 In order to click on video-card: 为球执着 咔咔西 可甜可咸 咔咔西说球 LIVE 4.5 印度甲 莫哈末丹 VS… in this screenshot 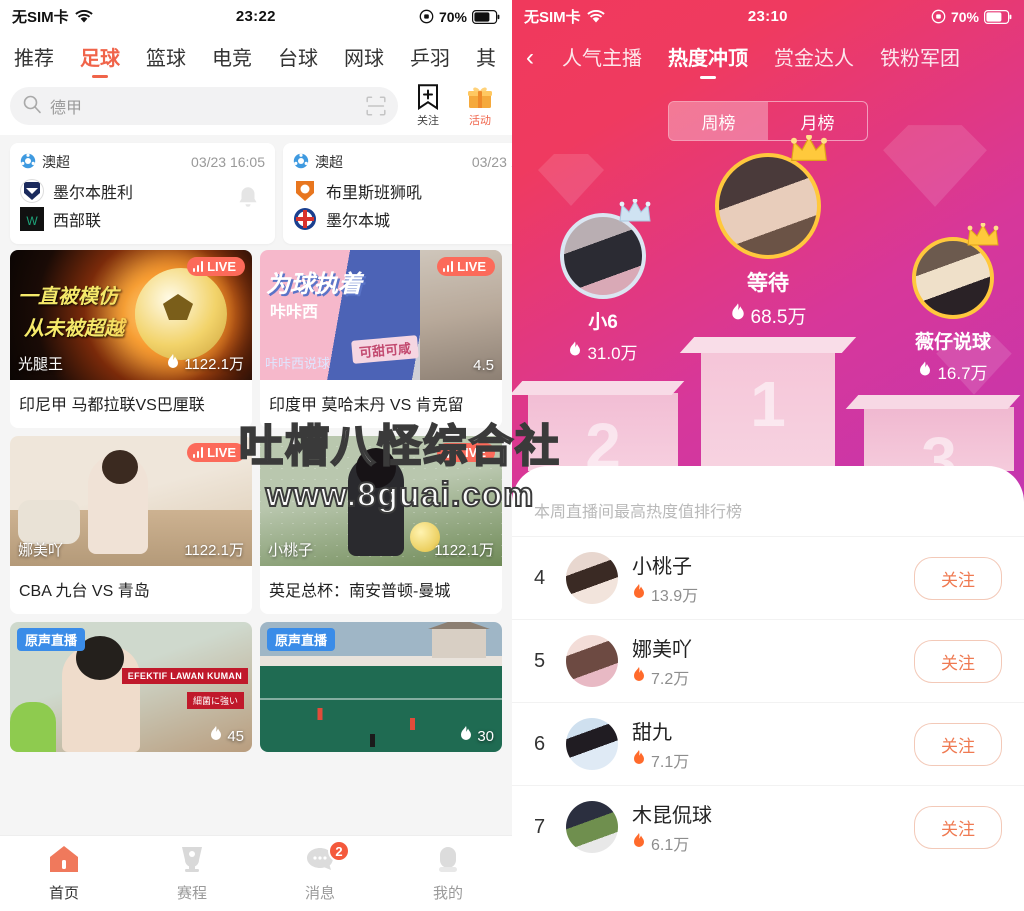, I will do `click(381, 339)`.